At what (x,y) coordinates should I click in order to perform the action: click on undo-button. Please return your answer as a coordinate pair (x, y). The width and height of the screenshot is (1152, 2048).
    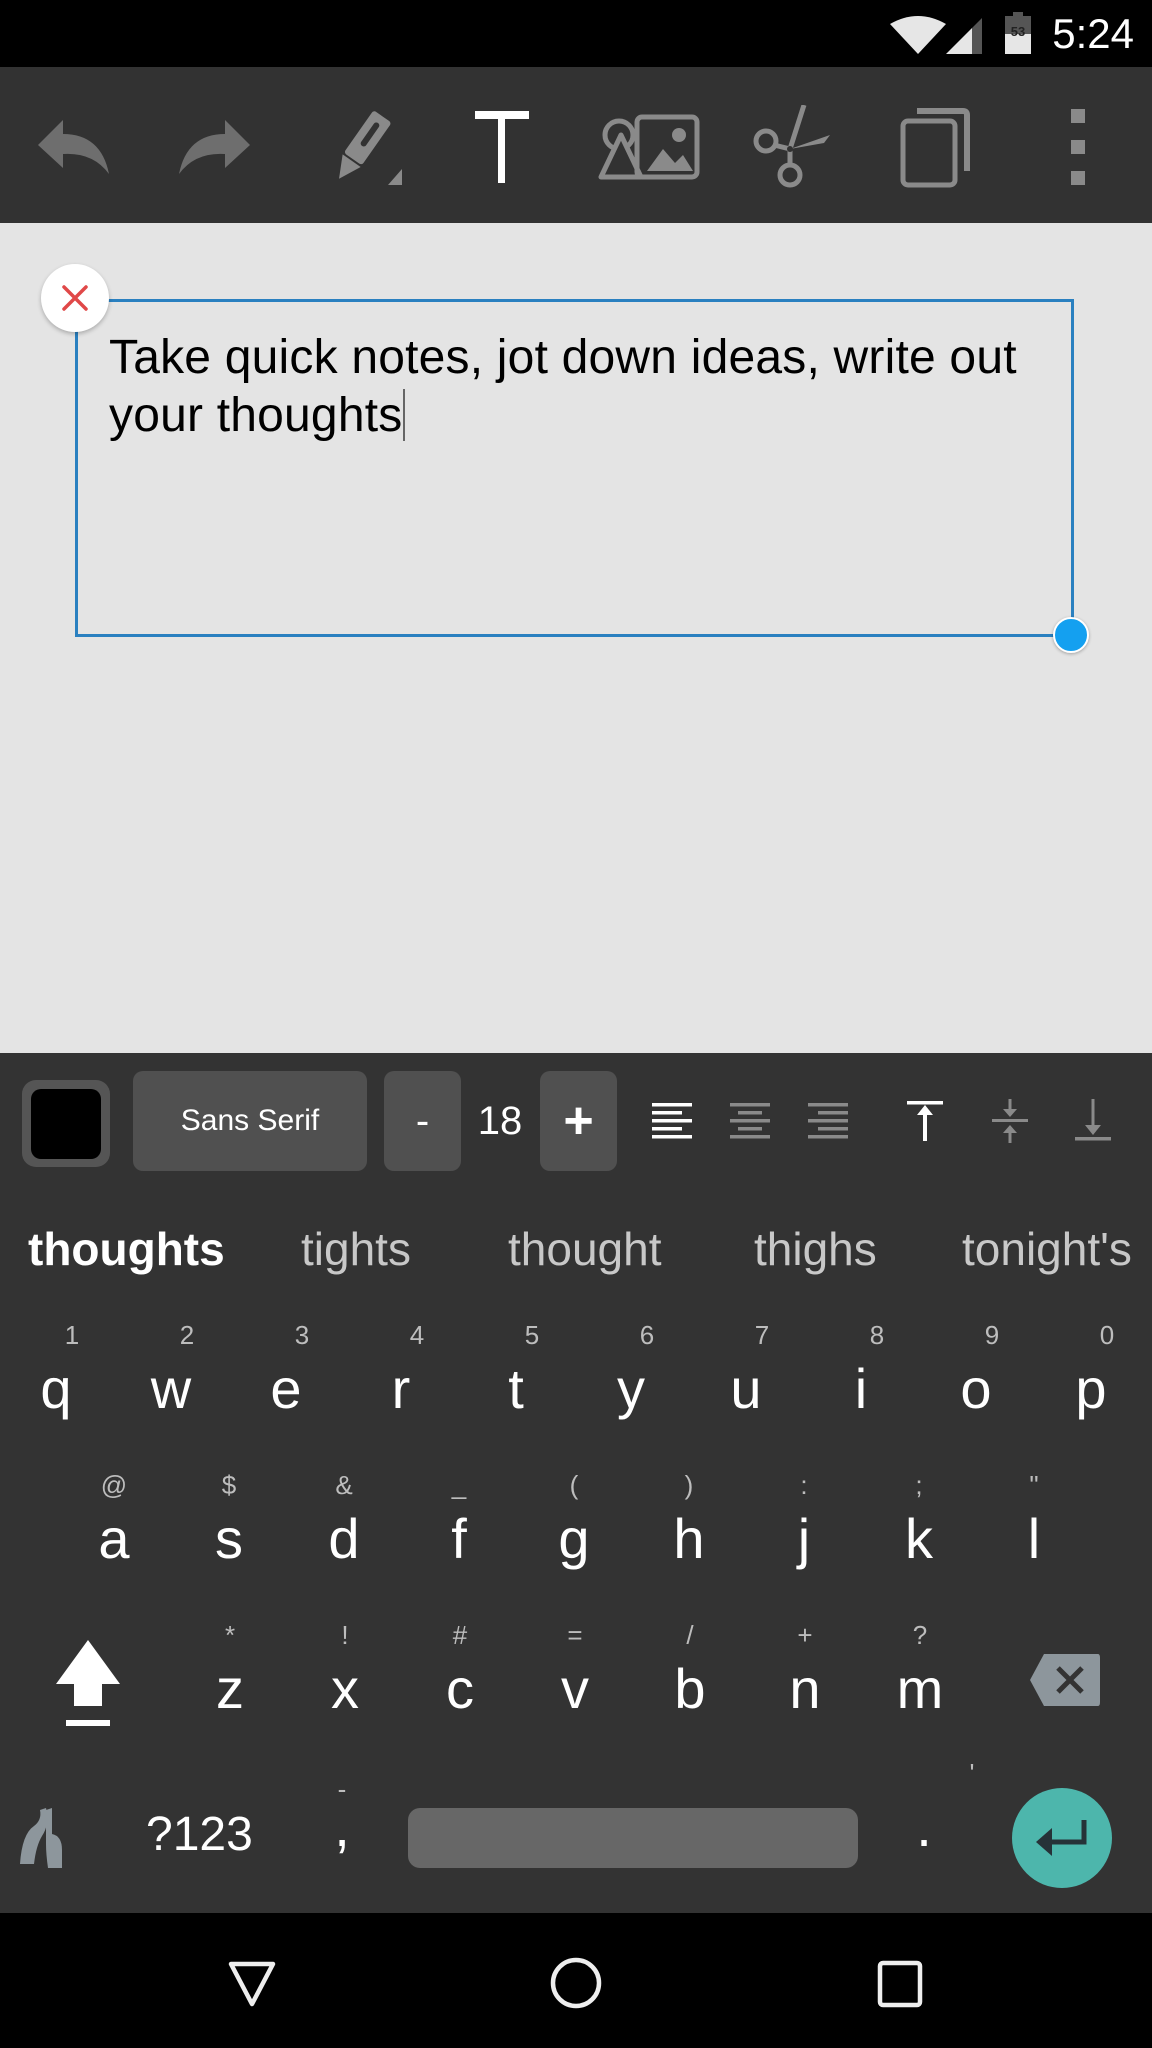
    Looking at the image, I should click on (73, 147).